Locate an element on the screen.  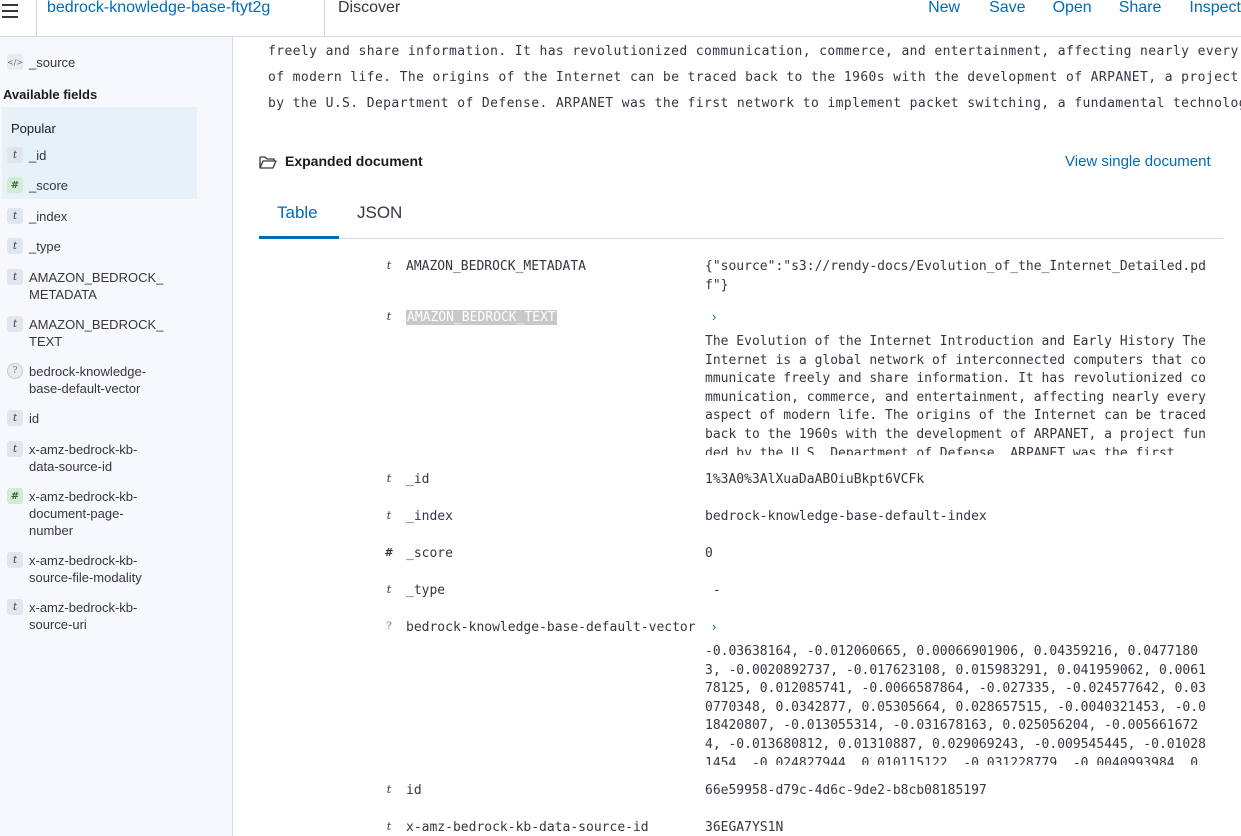
field-item: t id is located at coordinates (88, 418).